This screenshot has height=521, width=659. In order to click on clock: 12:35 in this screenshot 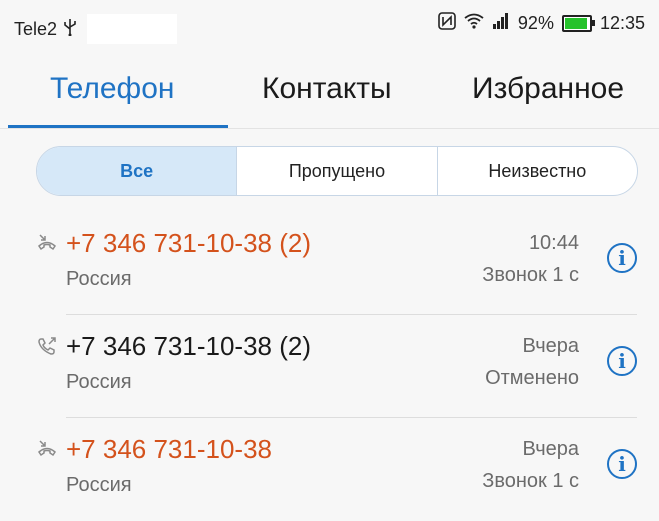, I will do `click(622, 23)`.